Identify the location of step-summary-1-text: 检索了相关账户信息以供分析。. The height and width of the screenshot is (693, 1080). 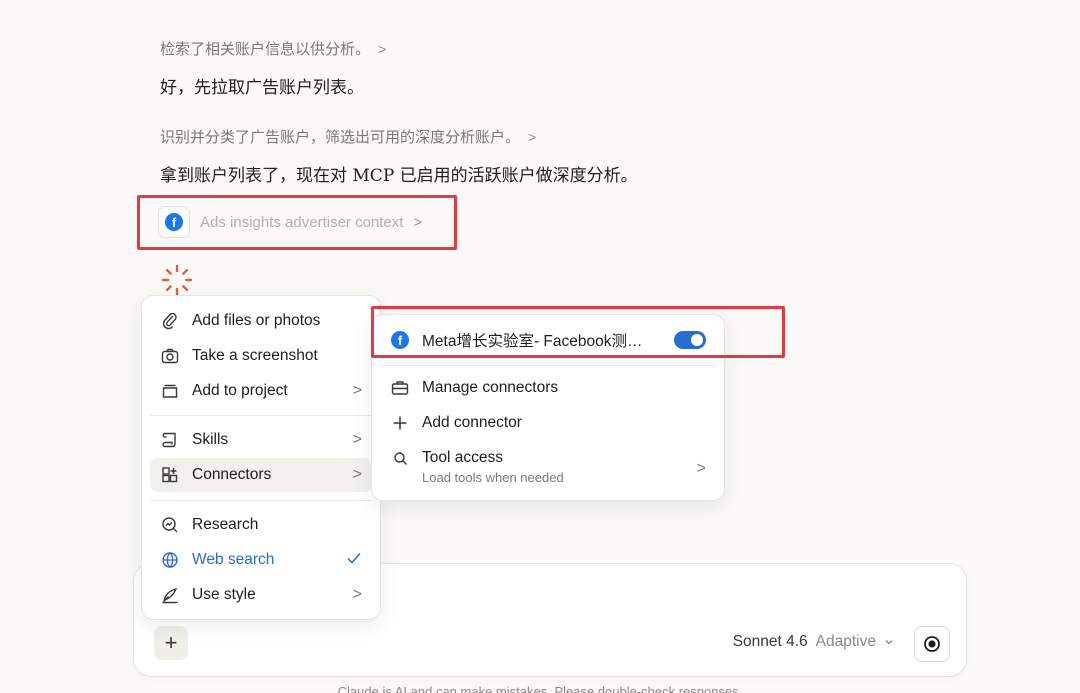
(265, 49).